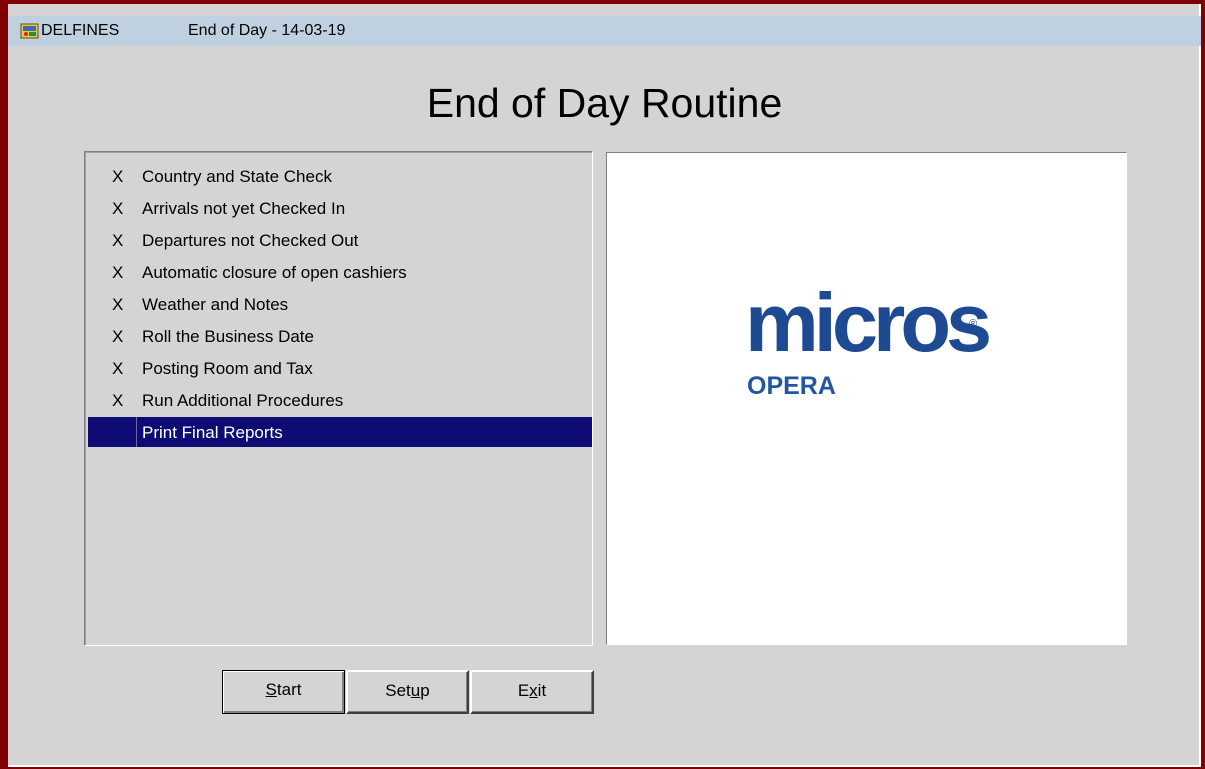 This screenshot has height=769, width=1205. I want to click on step-item-departures: X Departures not Checked Out, so click(340, 240).